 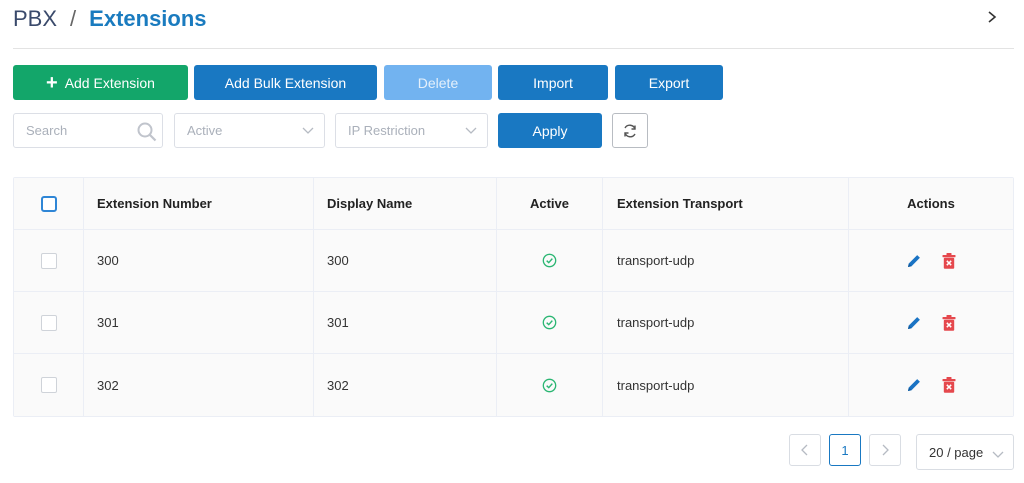 I want to click on column-header-active: Active, so click(x=550, y=203).